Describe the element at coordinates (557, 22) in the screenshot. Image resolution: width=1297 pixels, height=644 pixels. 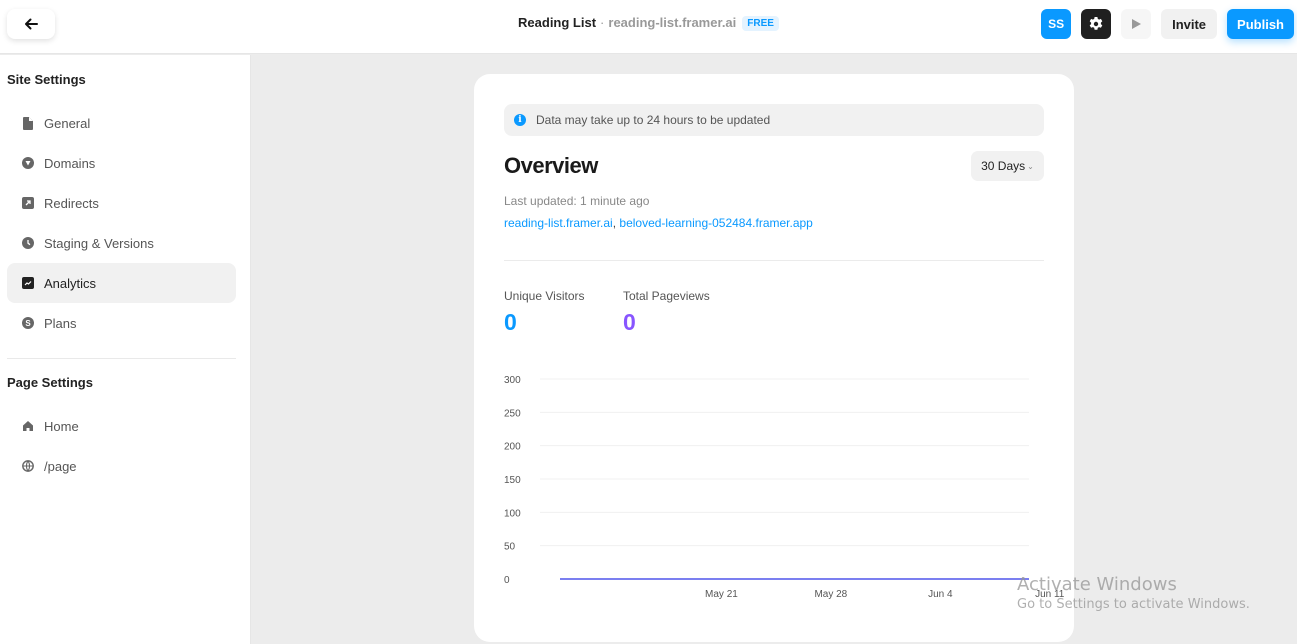
I see `project-name: Reading List` at that location.